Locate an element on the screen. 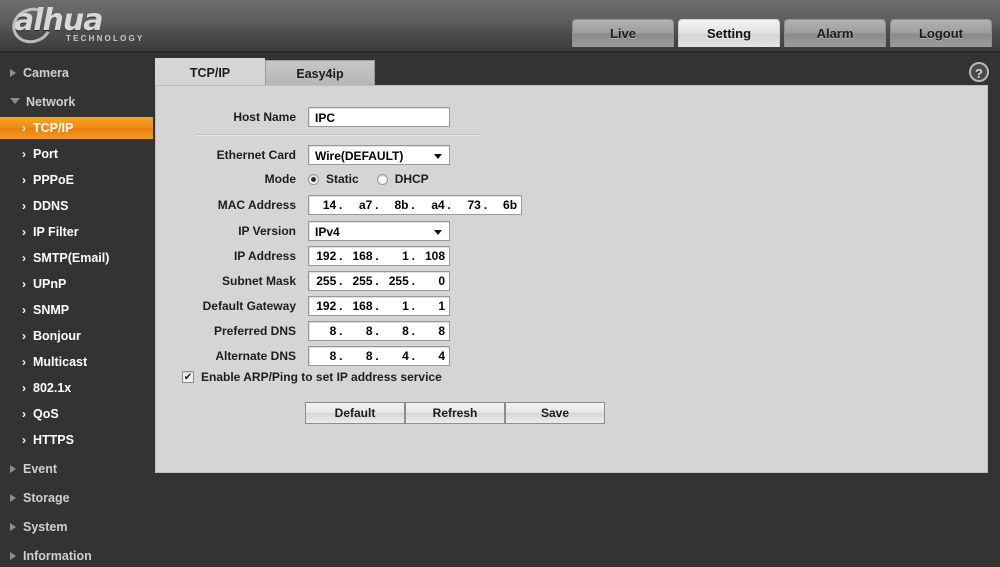 Image resolution: width=1000 pixels, height=567 pixels. ip-address-label: IP Address is located at coordinates (264, 256).